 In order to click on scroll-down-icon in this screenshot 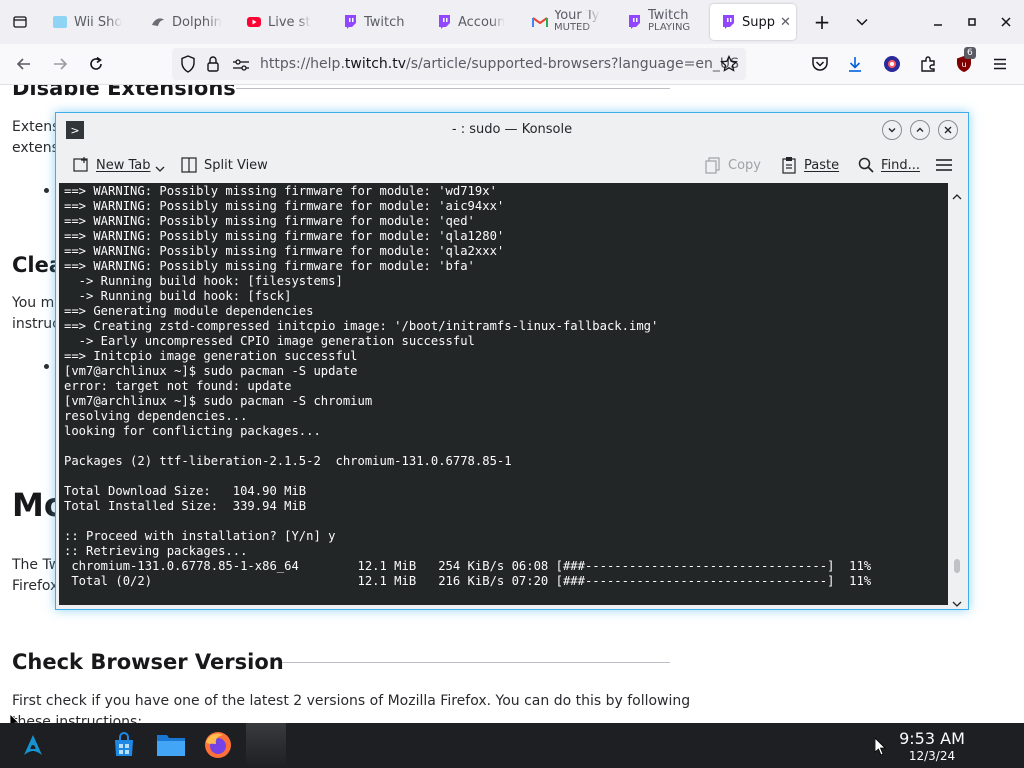, I will do `click(957, 602)`.